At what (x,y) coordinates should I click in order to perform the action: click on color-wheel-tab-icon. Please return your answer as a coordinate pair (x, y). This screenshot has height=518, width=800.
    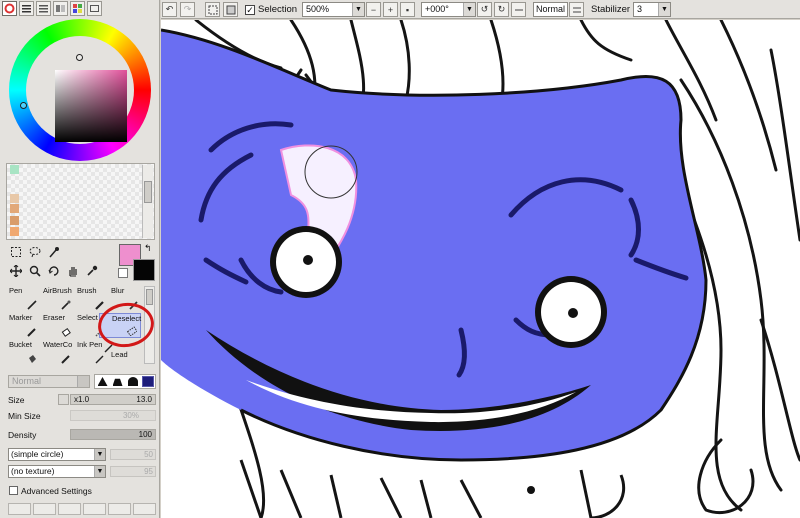
    Looking at the image, I should click on (9, 8).